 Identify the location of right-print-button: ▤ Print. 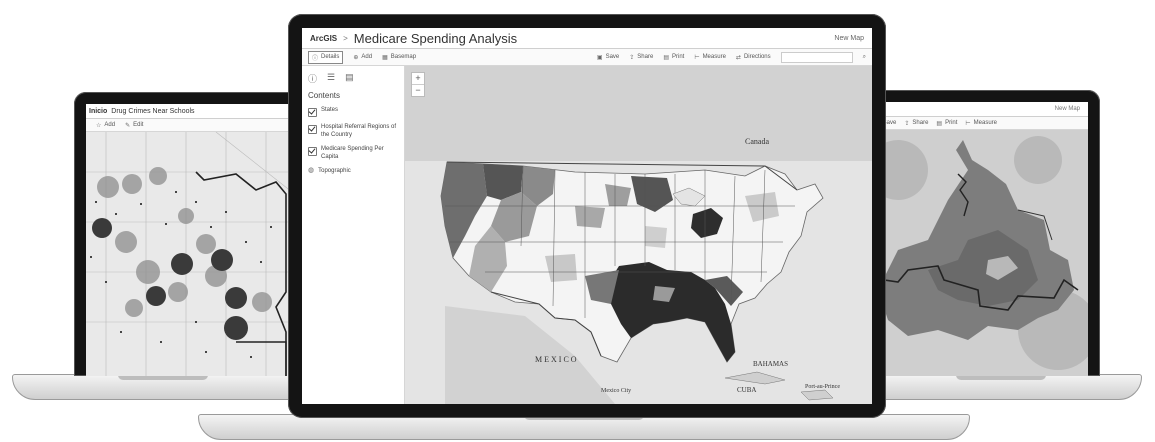
(946, 123).